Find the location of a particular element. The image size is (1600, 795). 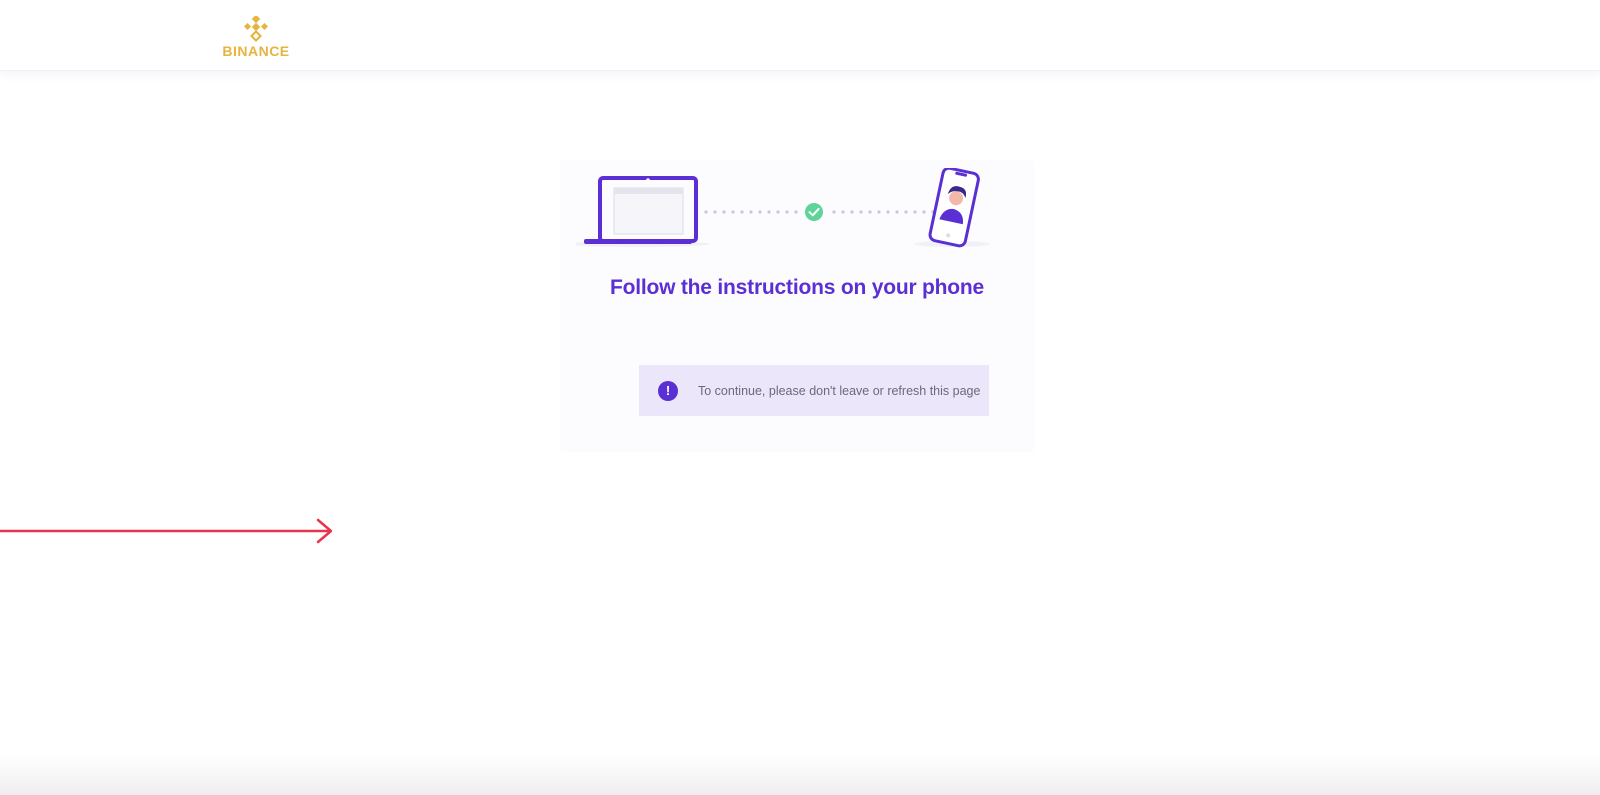

bottom-edge-shadow is located at coordinates (800, 775).